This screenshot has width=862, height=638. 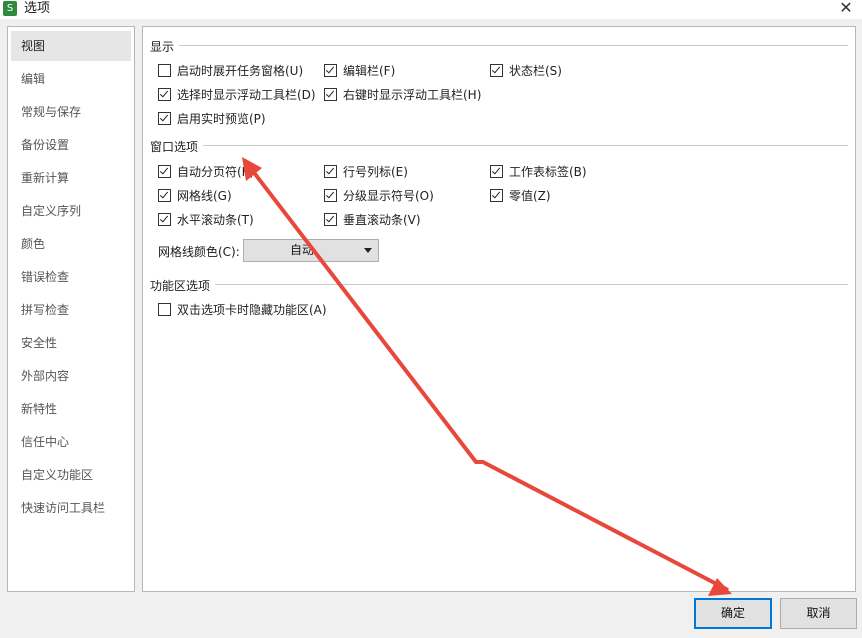 I want to click on sidebar-item-color: 颜色, so click(x=71, y=244).